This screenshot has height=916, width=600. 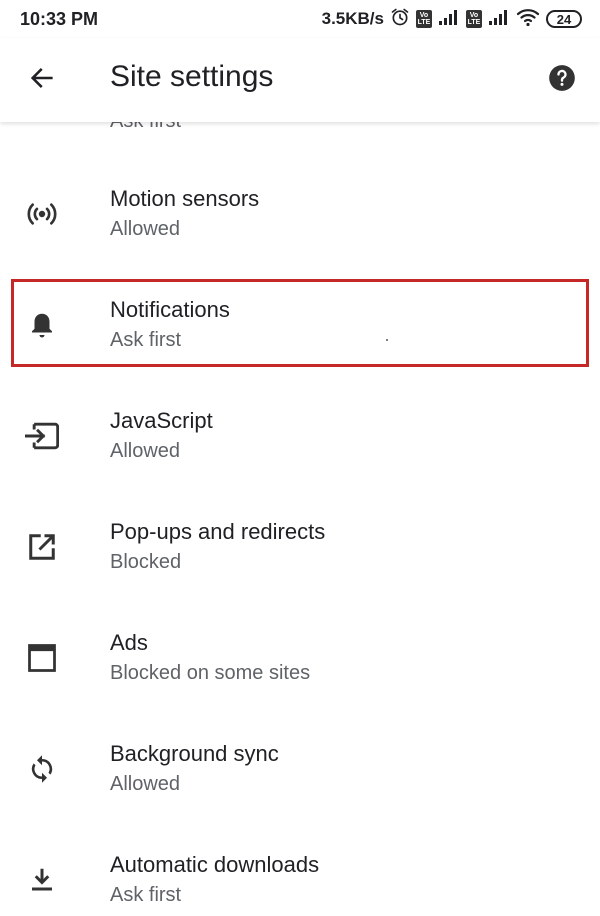 What do you see at coordinates (42, 880) in the screenshot?
I see `download-icon` at bounding box center [42, 880].